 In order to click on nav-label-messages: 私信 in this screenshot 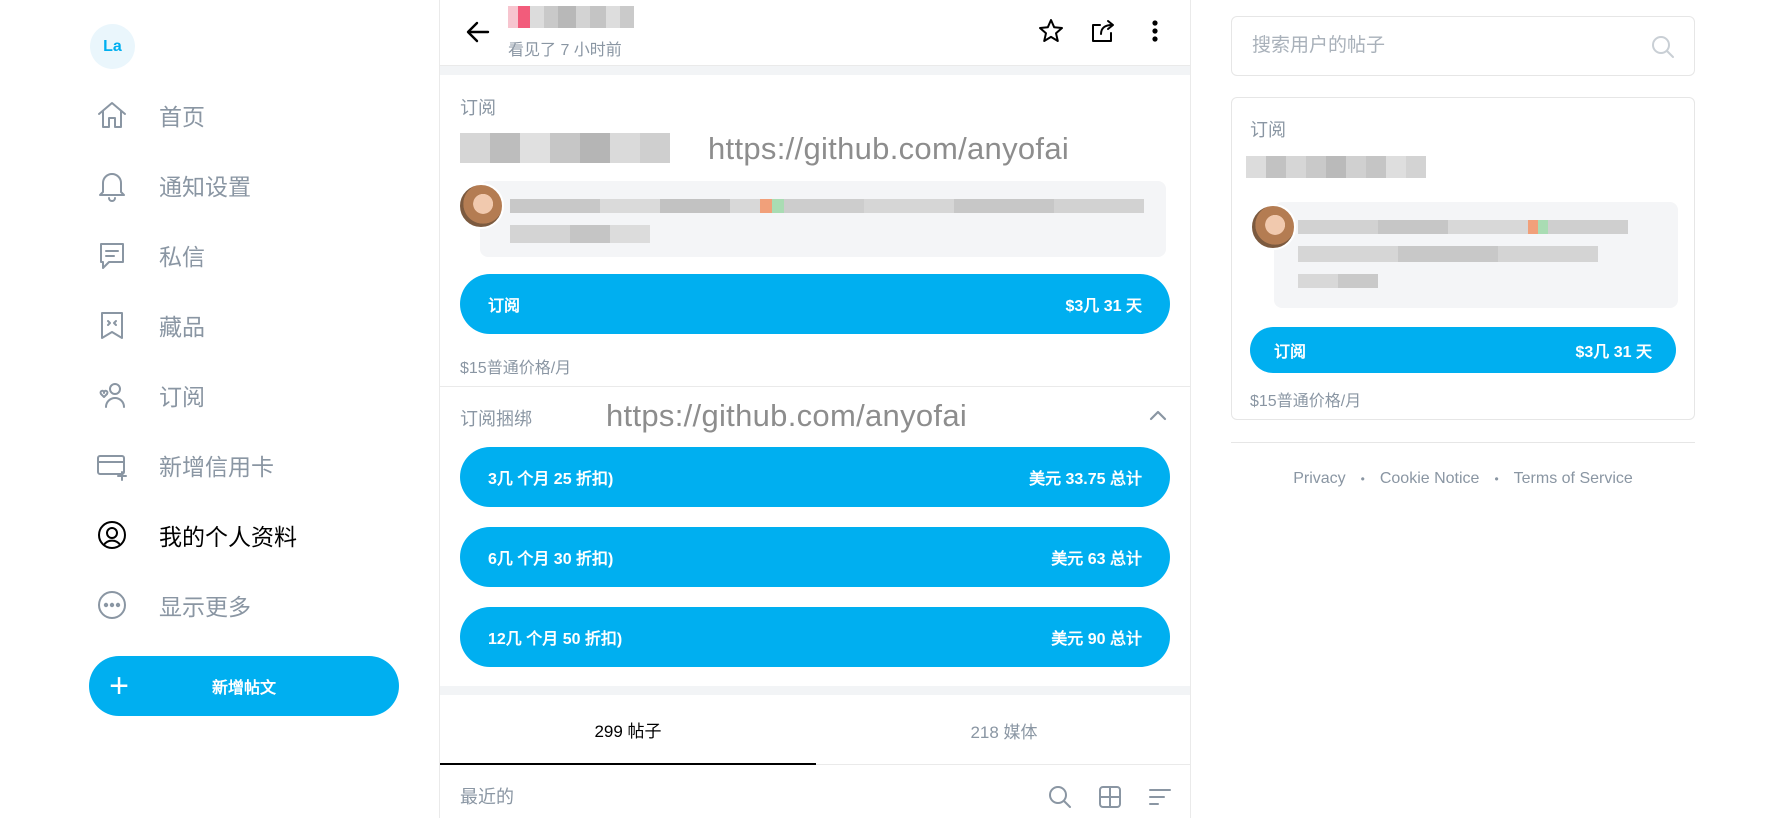, I will do `click(182, 257)`.